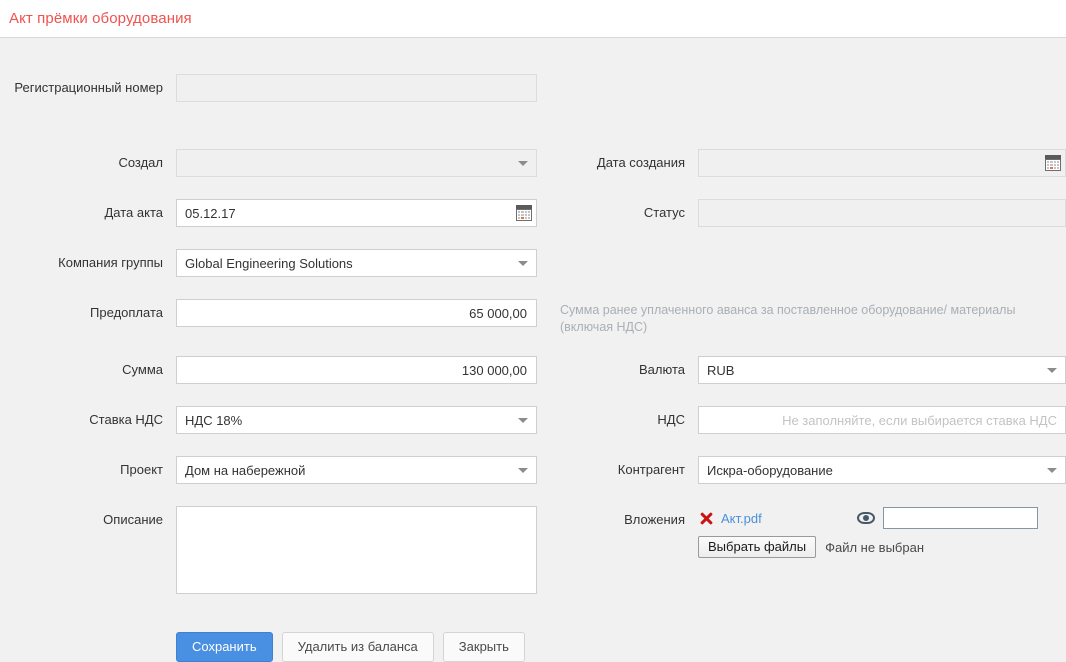 This screenshot has width=1066, height=662. What do you see at coordinates (721, 370) in the screenshot?
I see `currency-value: RUB` at bounding box center [721, 370].